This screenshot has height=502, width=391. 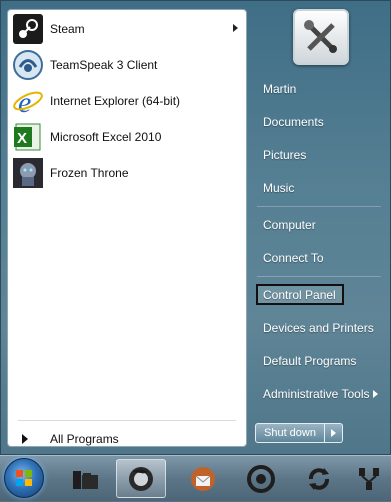 What do you see at coordinates (115, 101) in the screenshot?
I see `program-label: Internet Explorer (64-bit)` at bounding box center [115, 101].